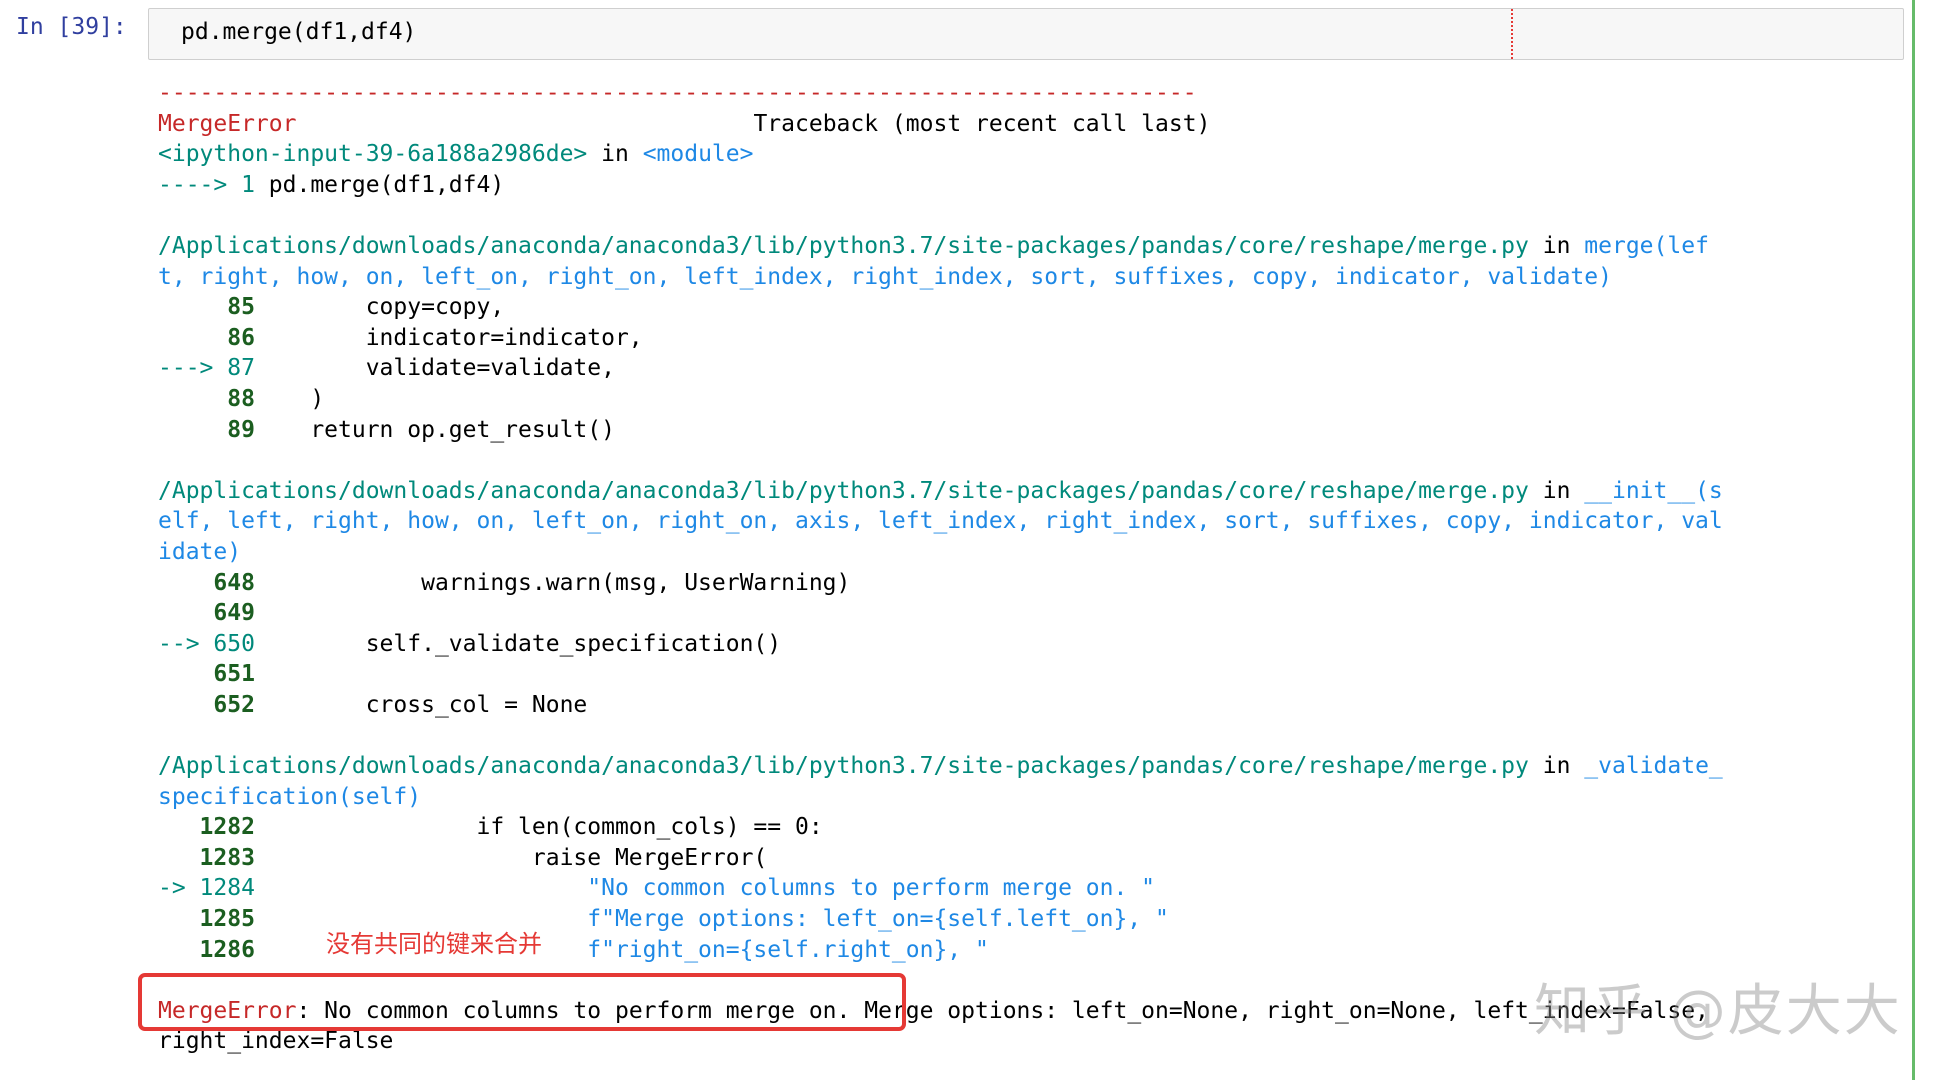 The image size is (1948, 1080). What do you see at coordinates (71, 27) in the screenshot?
I see `input-prompt: In [39]:` at bounding box center [71, 27].